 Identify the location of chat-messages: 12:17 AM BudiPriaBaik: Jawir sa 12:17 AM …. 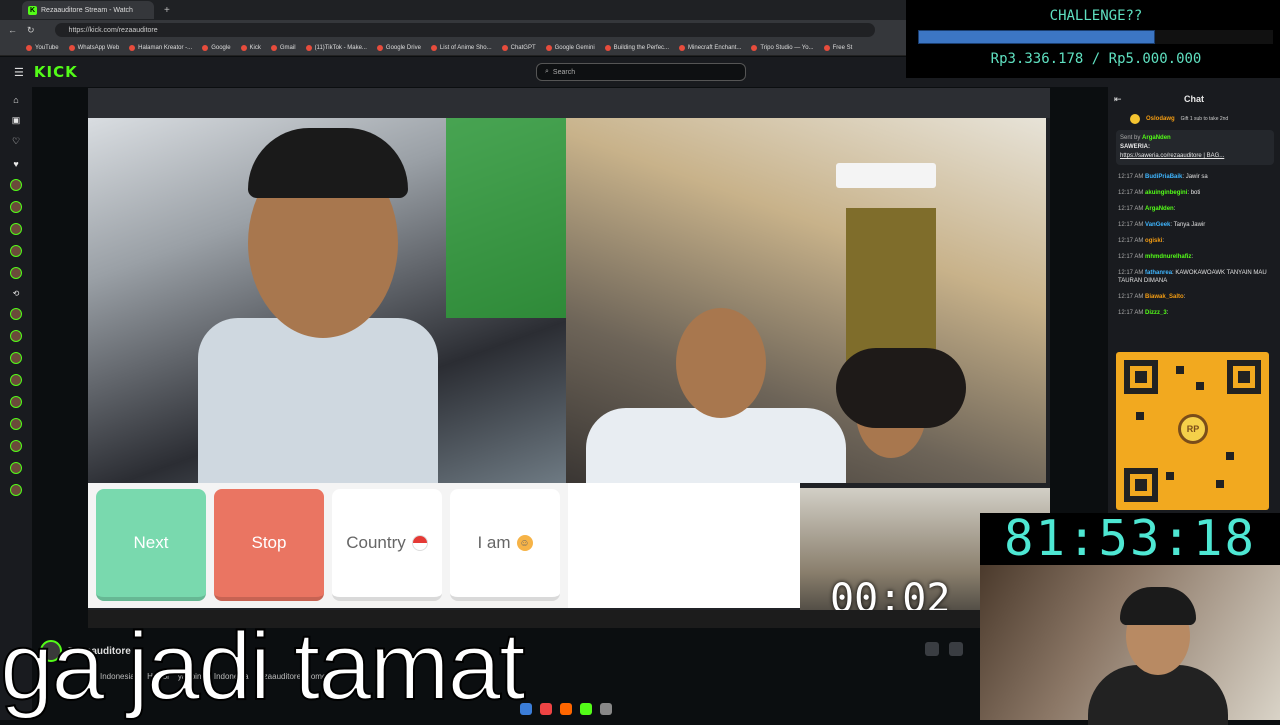
(1194, 245).